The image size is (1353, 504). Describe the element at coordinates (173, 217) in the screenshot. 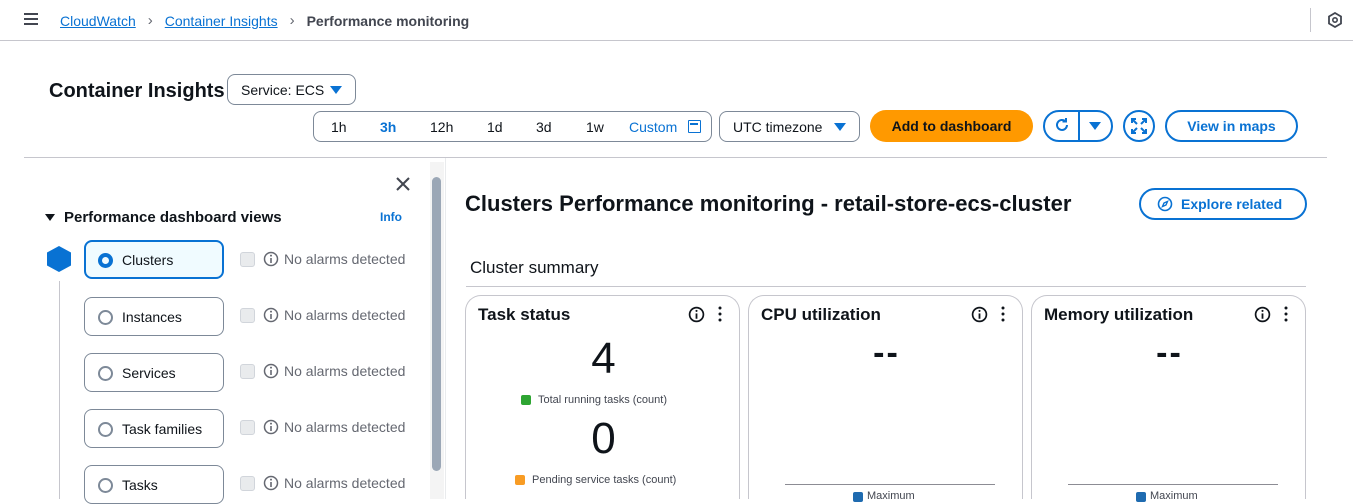

I see `views-section-title: Performance dashboard views` at that location.